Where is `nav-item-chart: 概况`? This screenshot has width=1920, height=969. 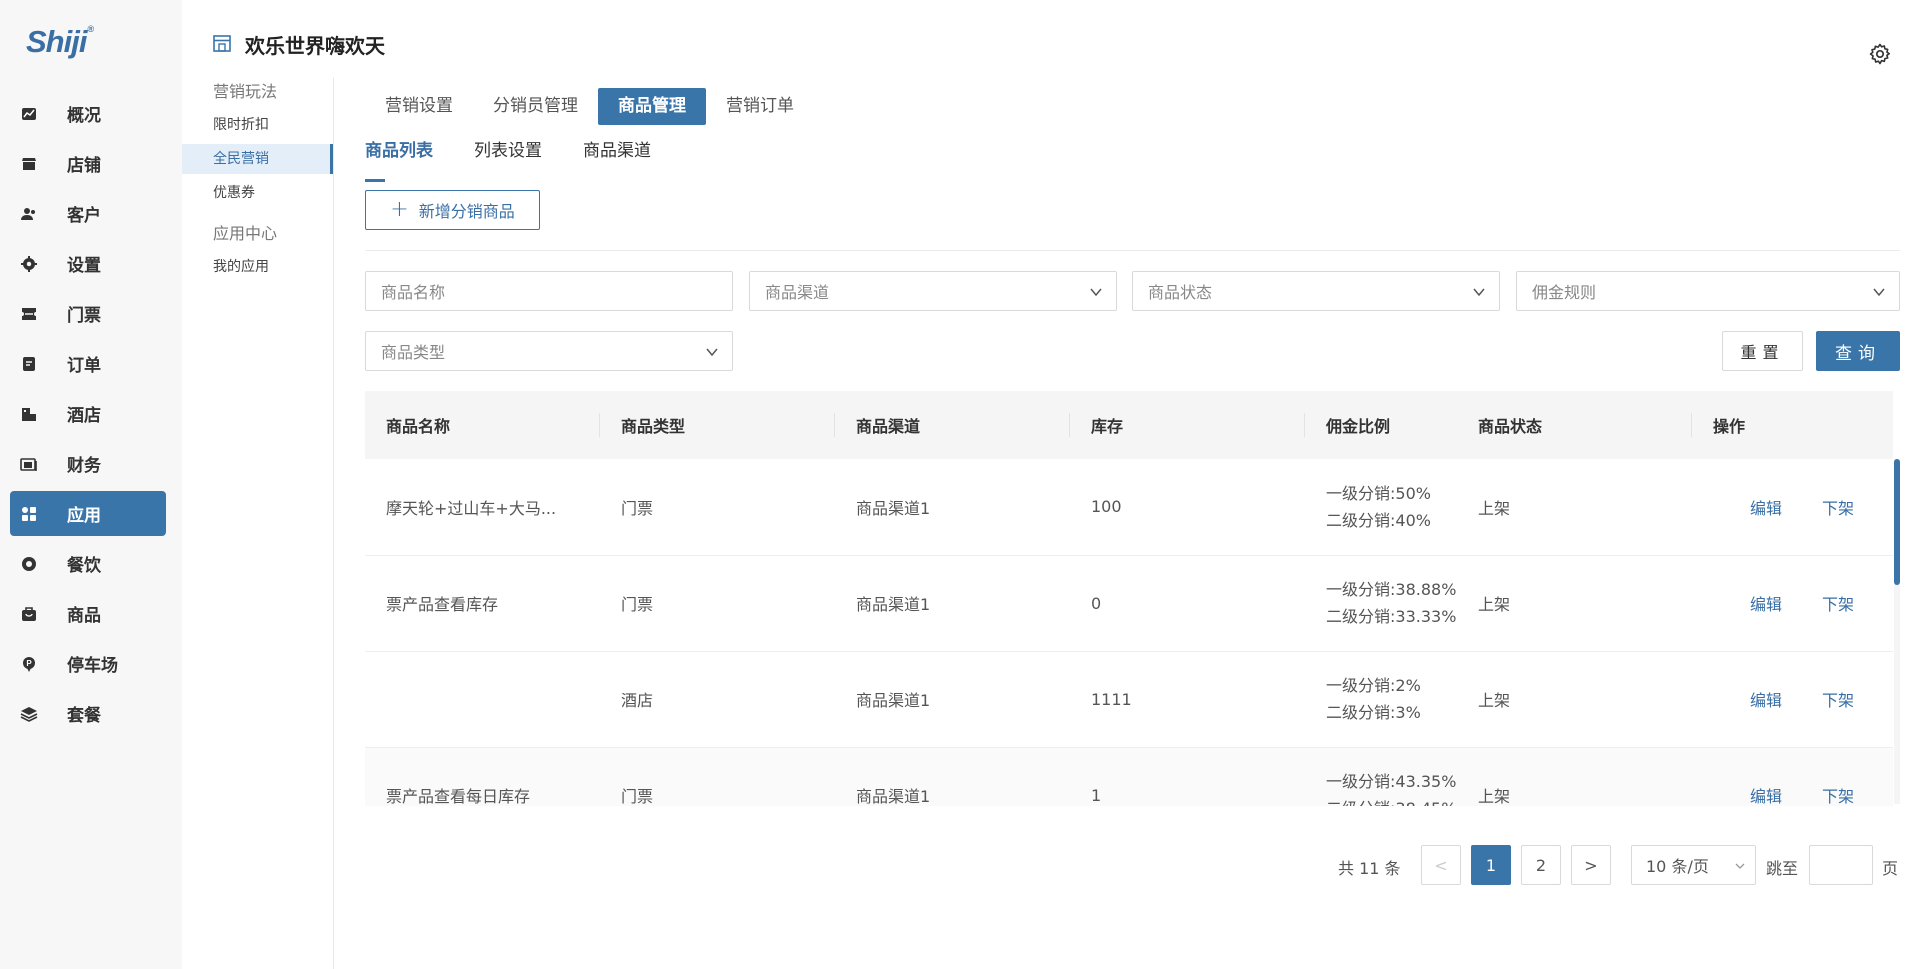
nav-item-chart: 概况 is located at coordinates (88, 113).